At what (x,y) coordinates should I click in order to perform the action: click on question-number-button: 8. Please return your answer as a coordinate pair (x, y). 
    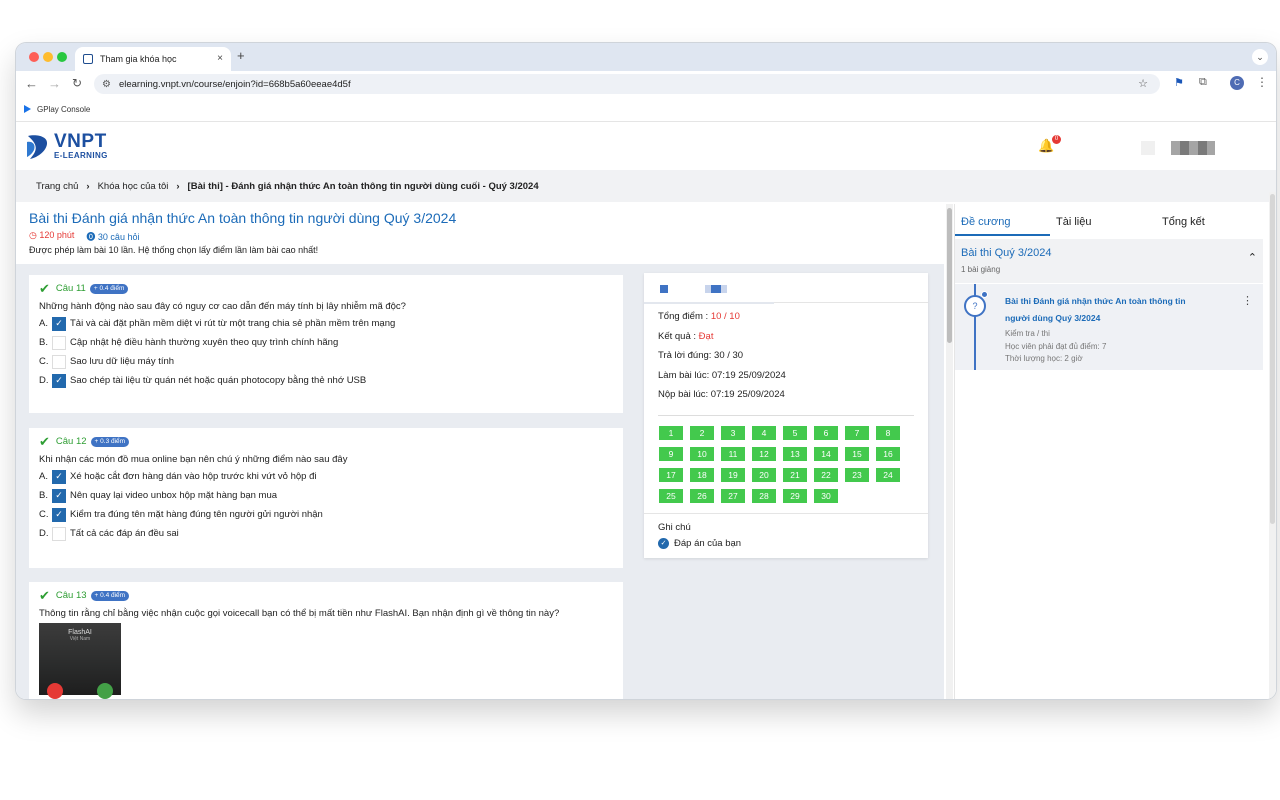
    Looking at the image, I should click on (888, 432).